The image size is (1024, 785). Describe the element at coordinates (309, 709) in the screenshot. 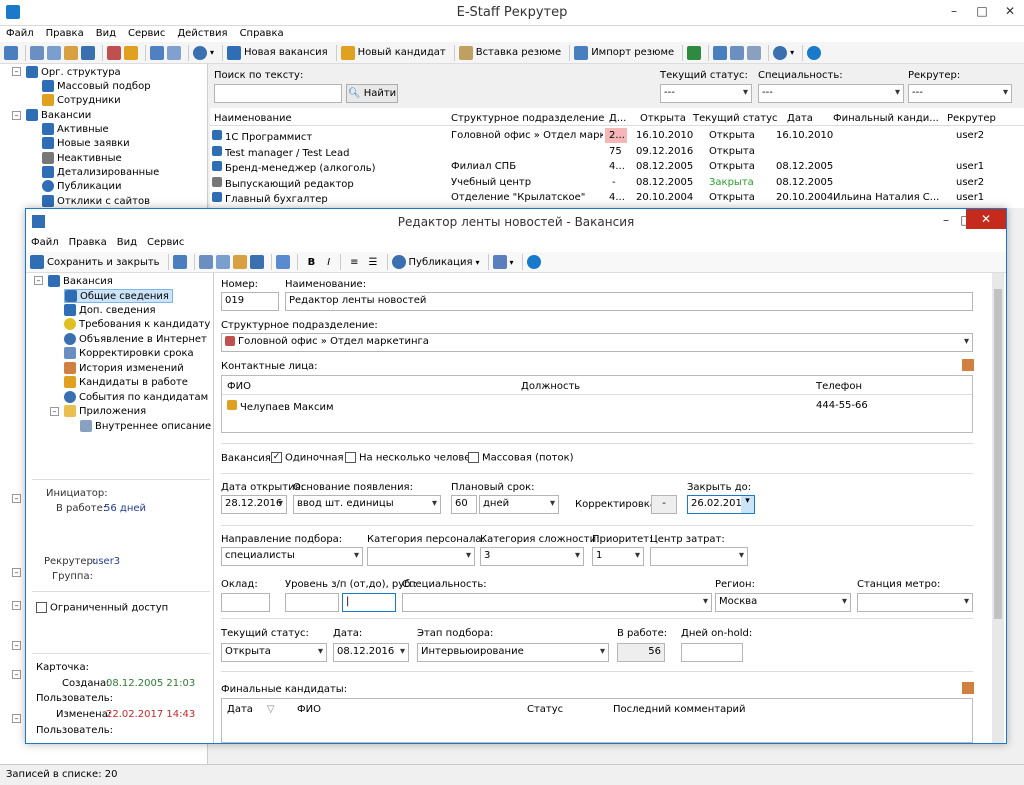

I see `final-col-name: ФИО` at that location.